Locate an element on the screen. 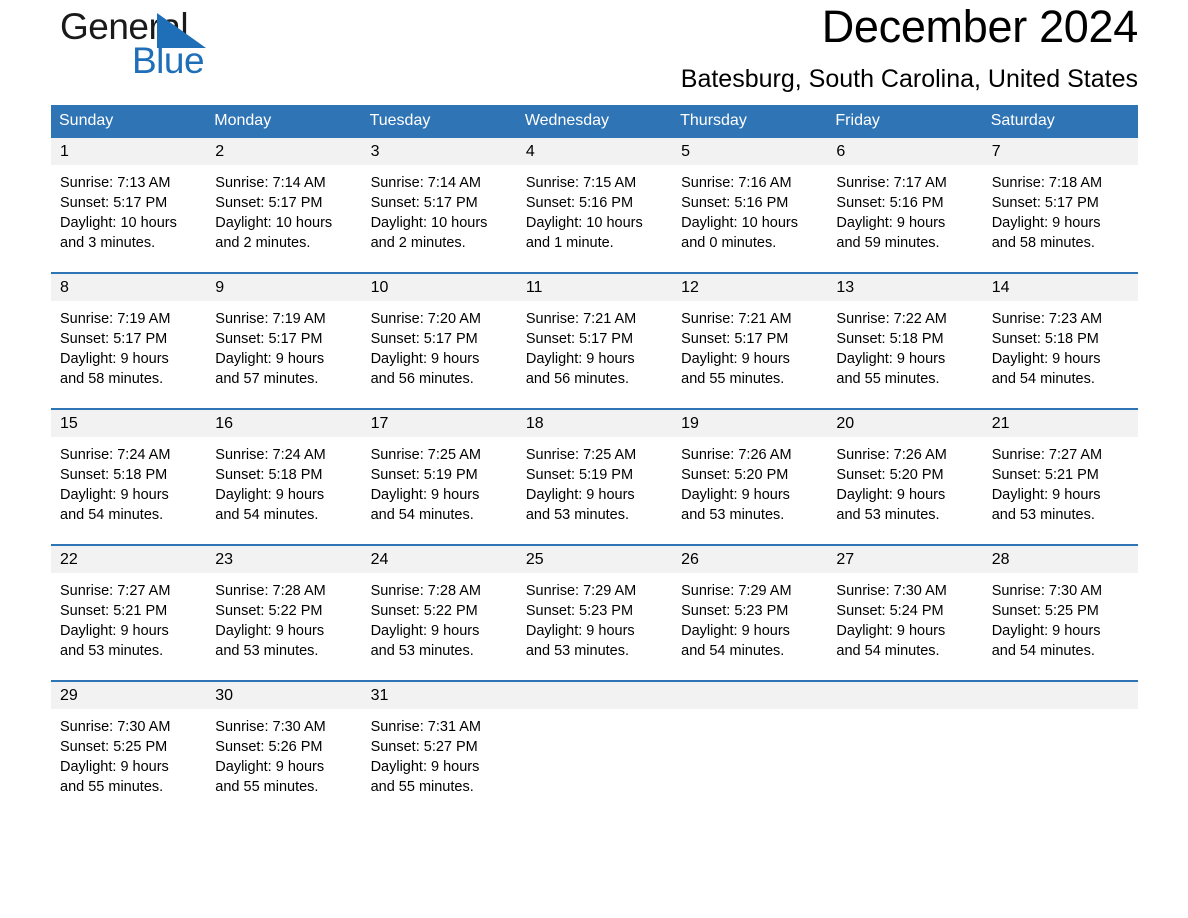 The height and width of the screenshot is (918, 1188). day-number: 20 is located at coordinates (904, 423).